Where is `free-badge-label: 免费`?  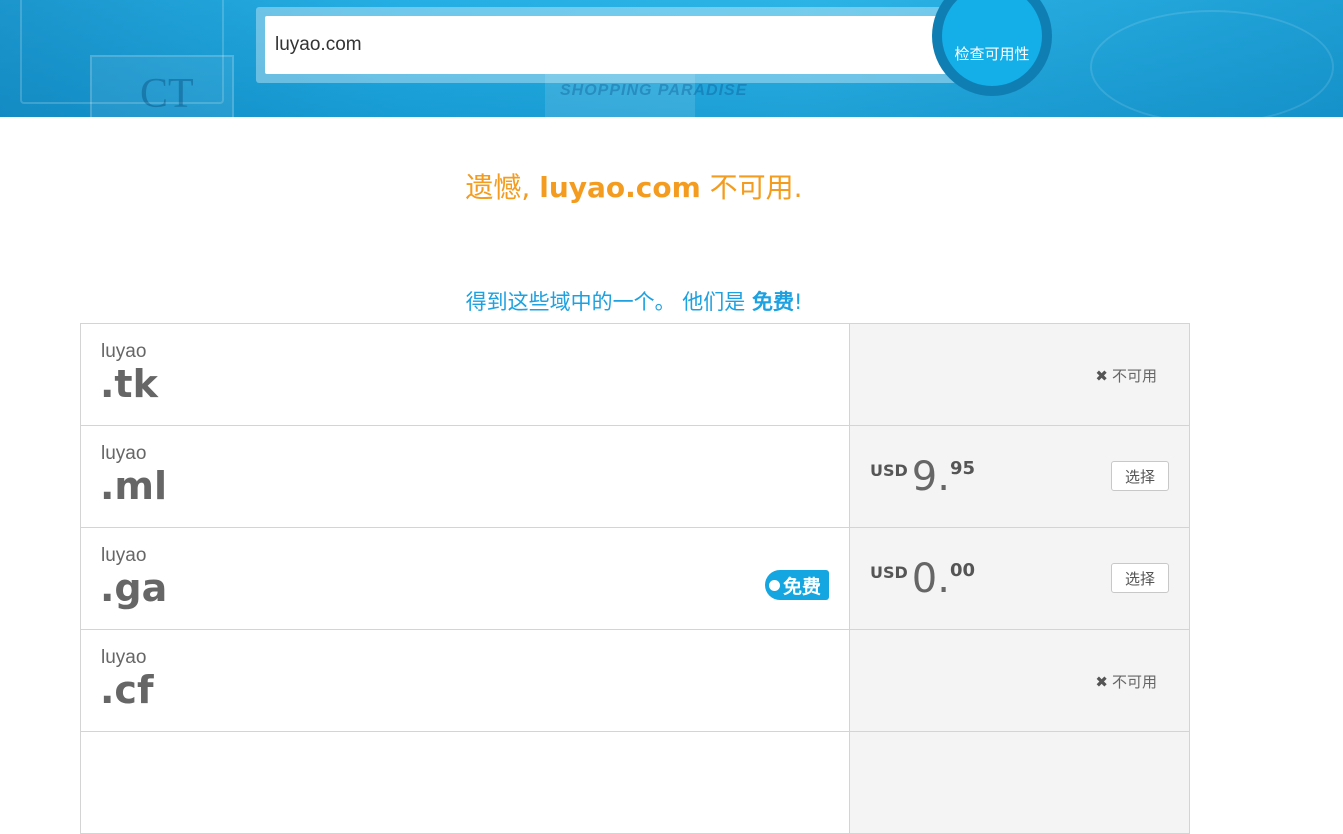
free-badge-label: 免费 is located at coordinates (801, 586).